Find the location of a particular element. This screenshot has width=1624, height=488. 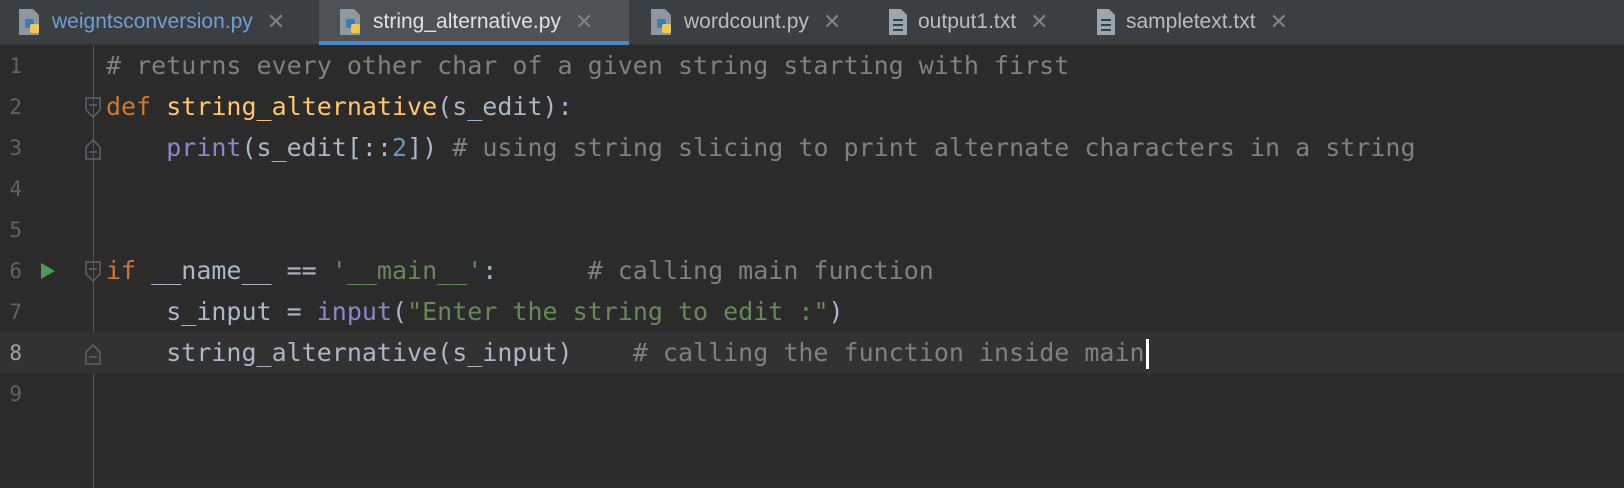

code-token: ) is located at coordinates (836, 311).